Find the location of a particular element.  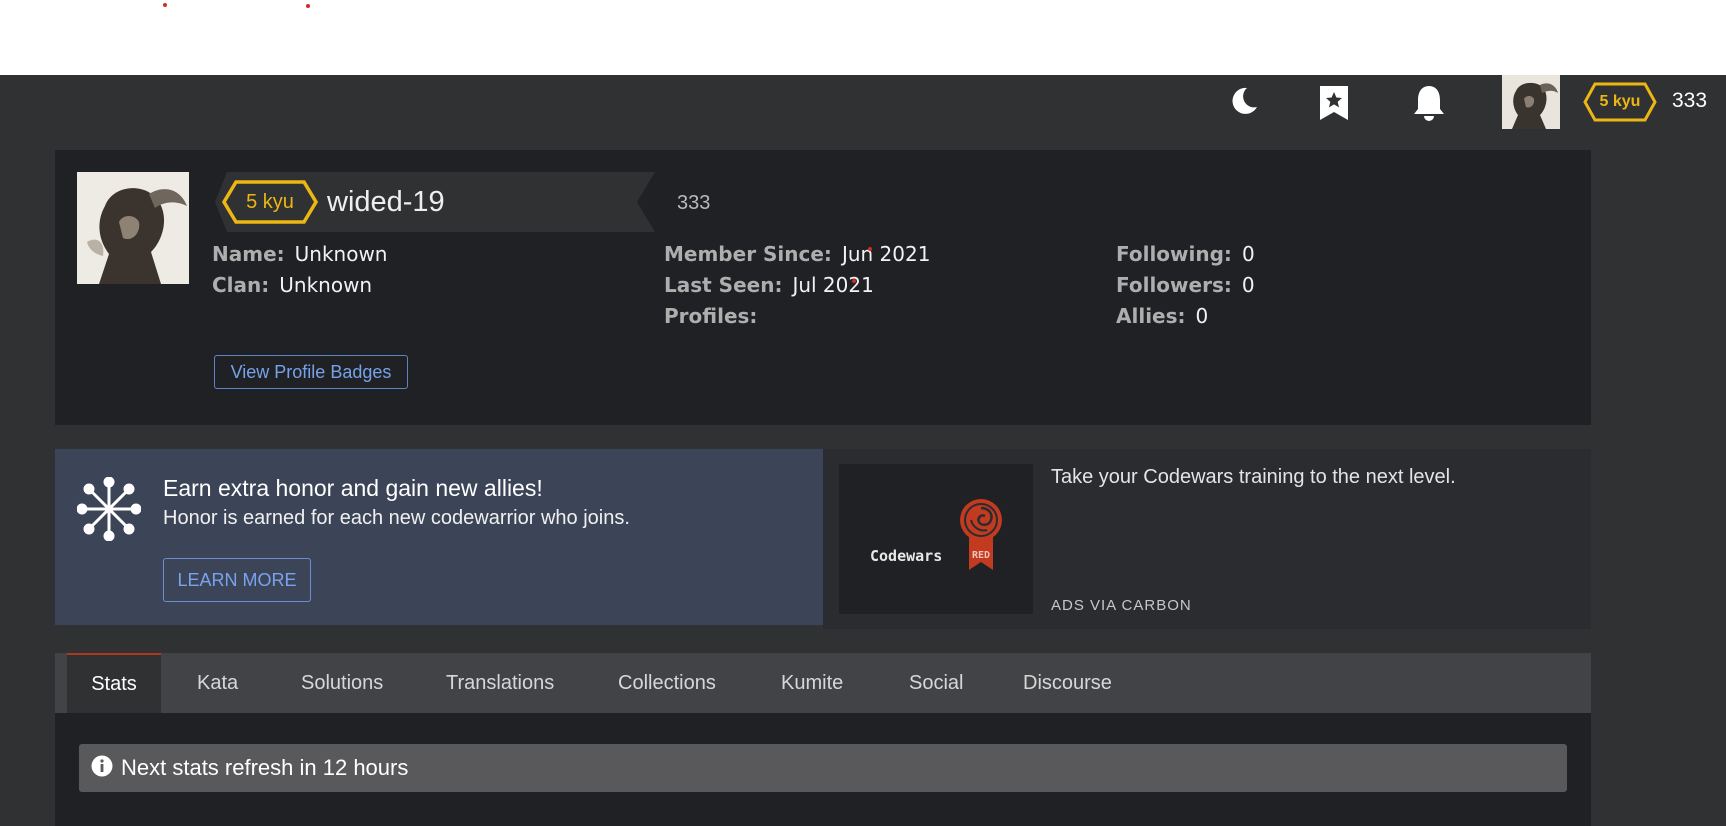

tab-stats: Stats is located at coordinates (114, 683).